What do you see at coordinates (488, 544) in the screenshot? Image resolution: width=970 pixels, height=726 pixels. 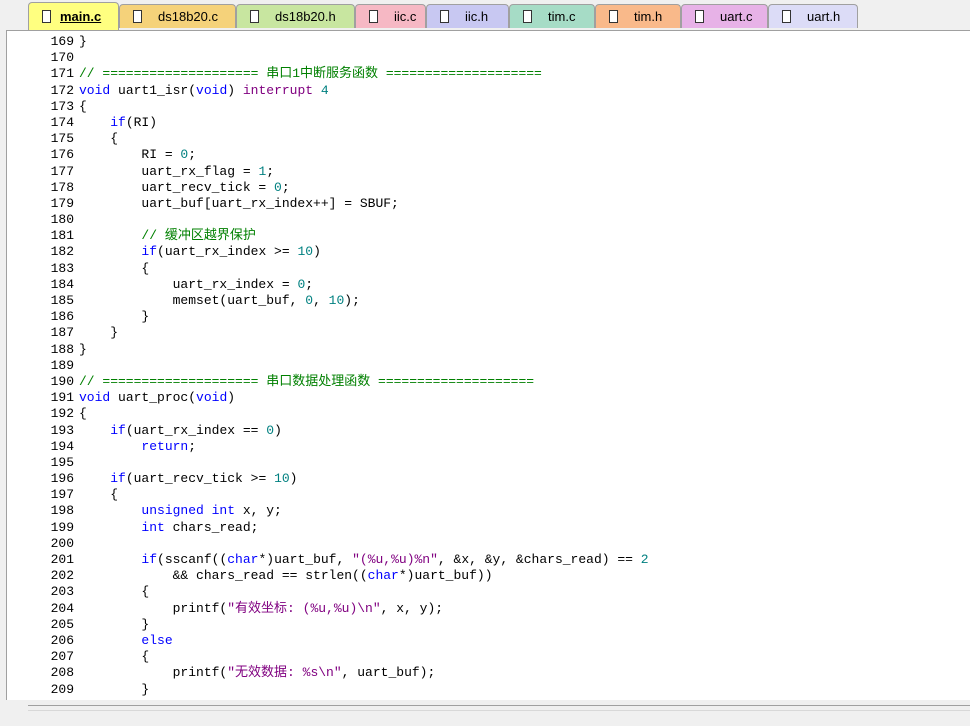 I see `code-line: 200` at bounding box center [488, 544].